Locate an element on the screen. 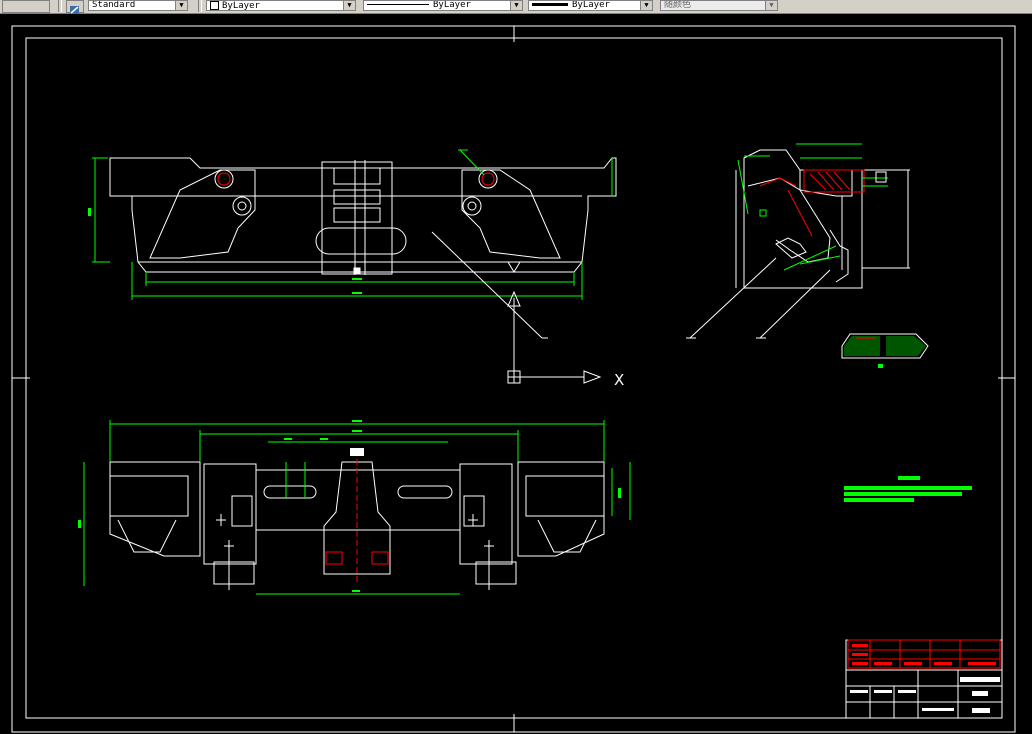  linetype-preview-icon is located at coordinates (398, 4).